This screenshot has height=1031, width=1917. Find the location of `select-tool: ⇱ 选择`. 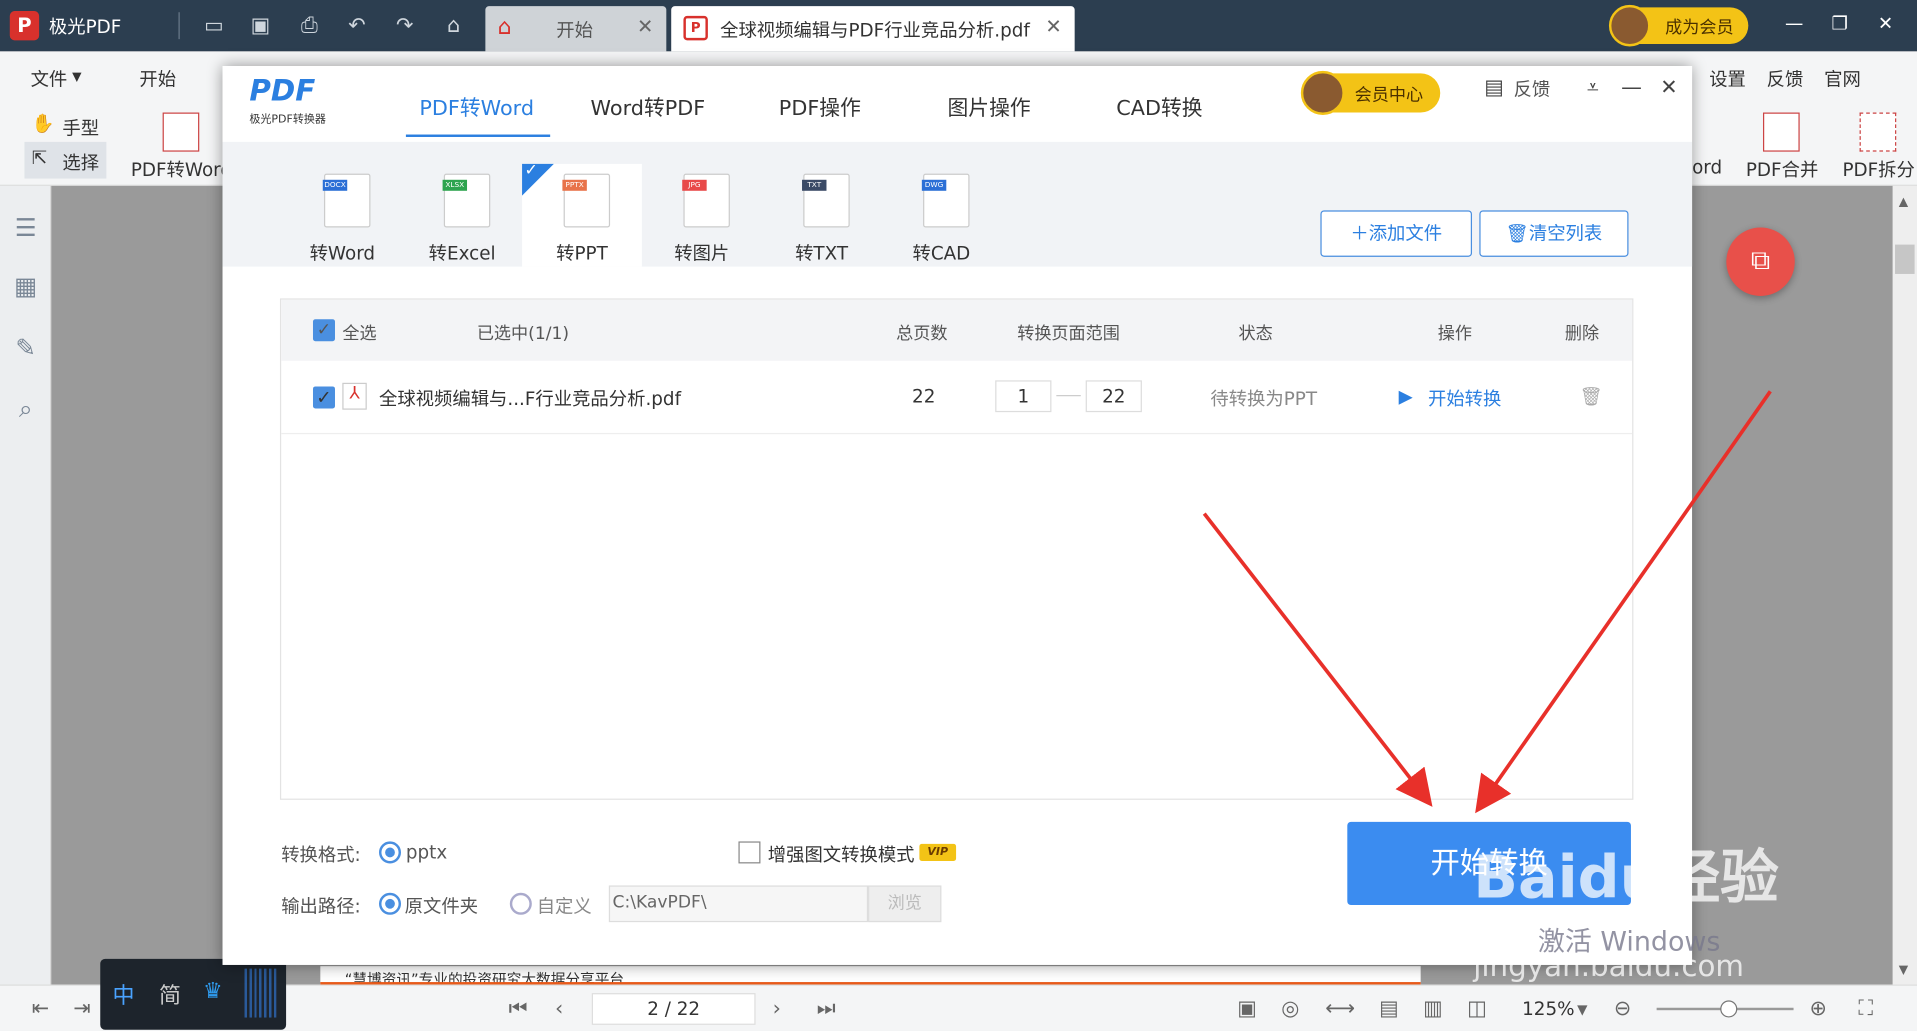

select-tool: ⇱ 选择 is located at coordinates (65, 160).